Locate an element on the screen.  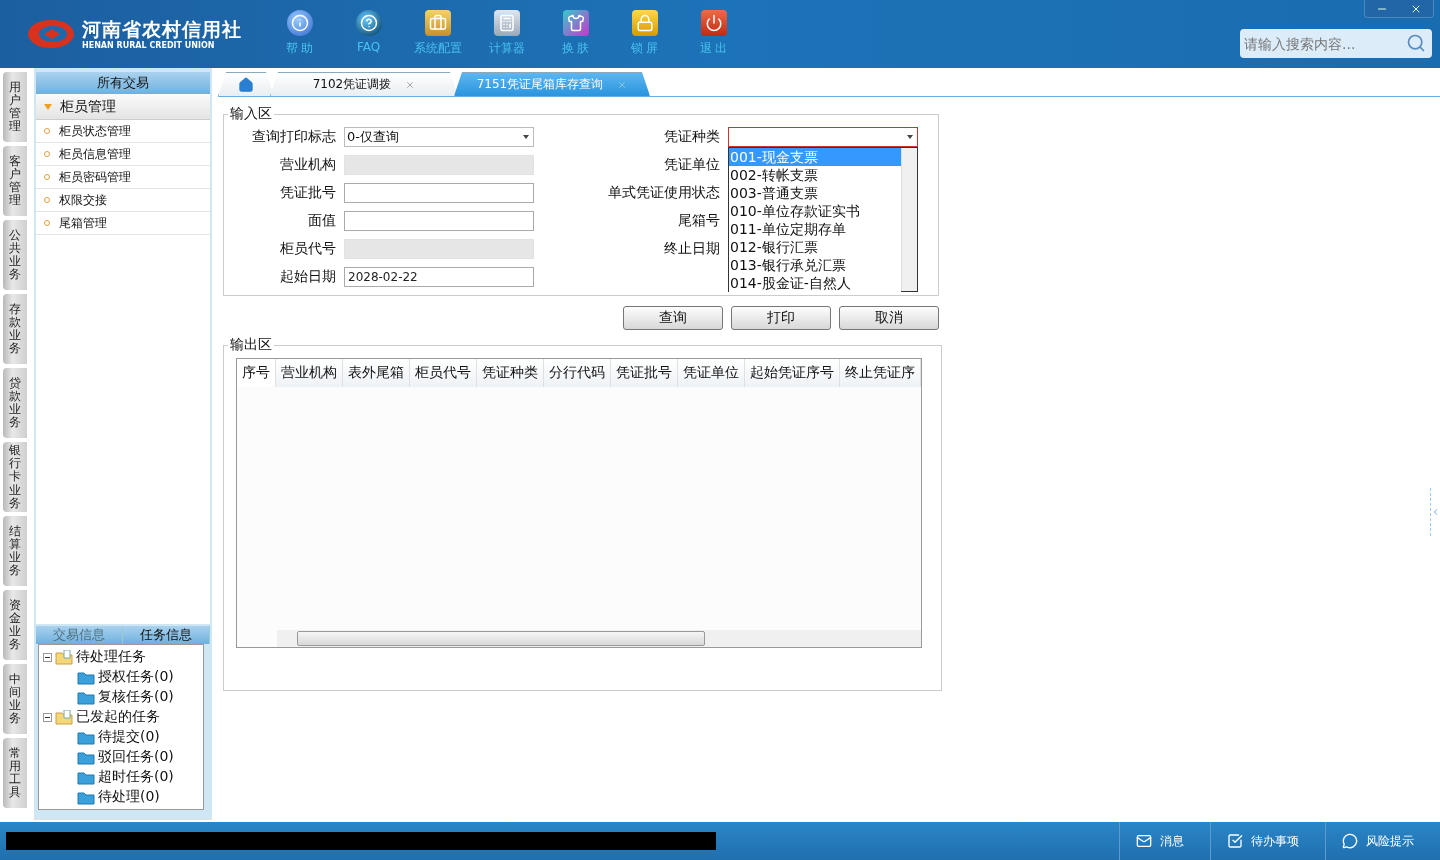
logo-title: 河南省农村信用社 is located at coordinates (162, 28).